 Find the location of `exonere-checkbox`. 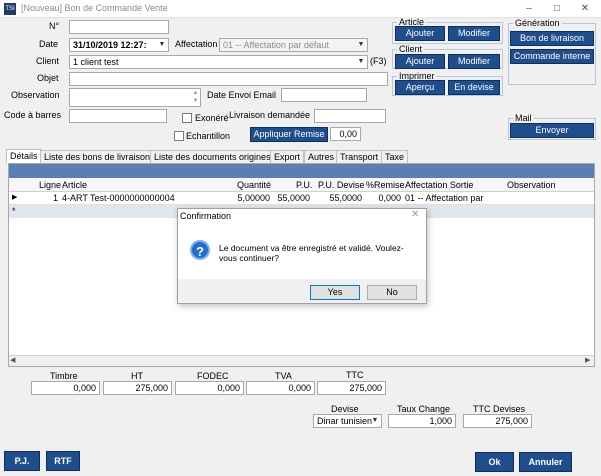

exonere-checkbox is located at coordinates (187, 118).